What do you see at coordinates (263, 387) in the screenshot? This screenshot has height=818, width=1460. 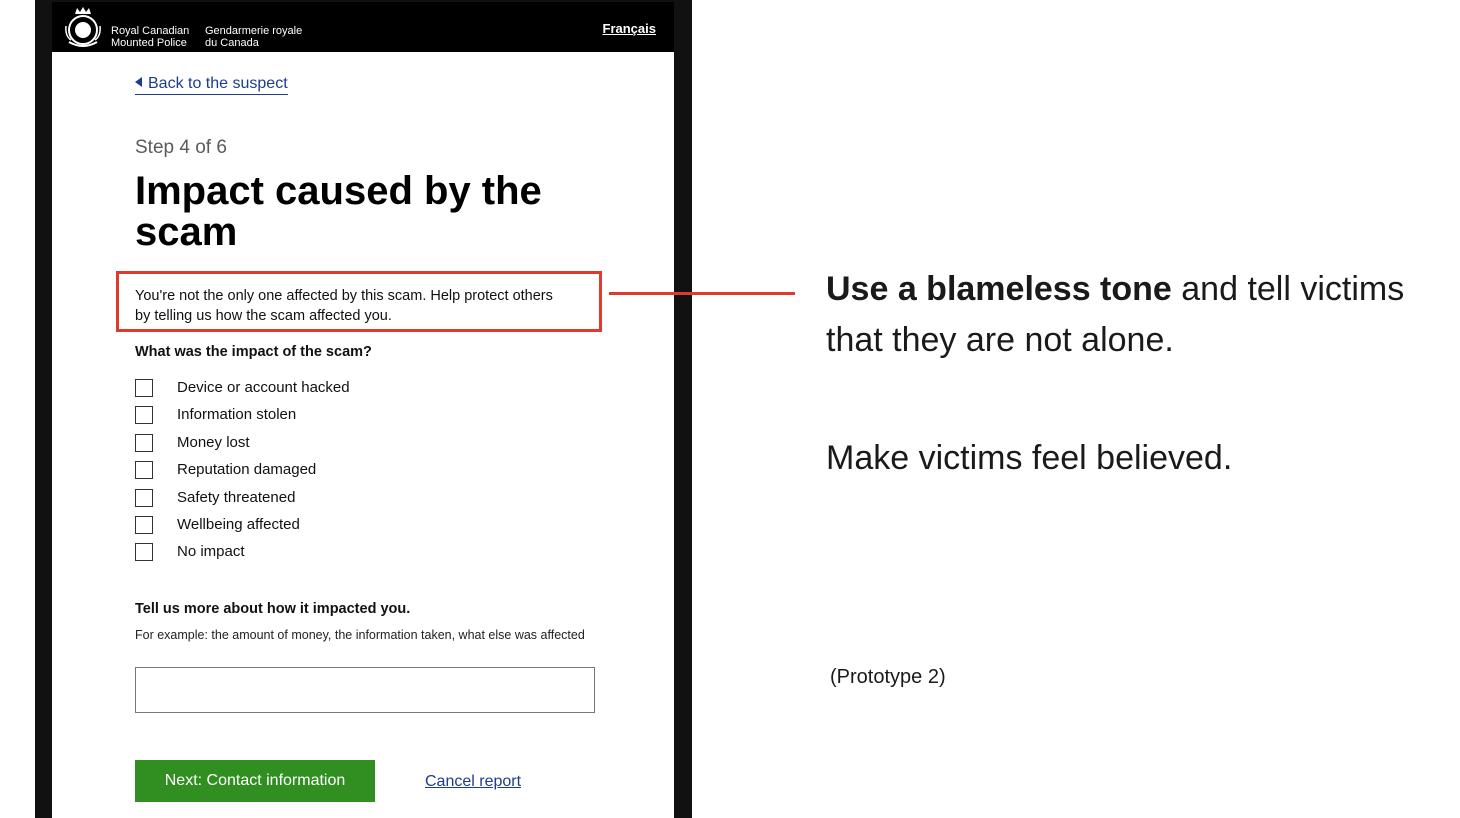 I see `option-label: Device or account hacked` at bounding box center [263, 387].